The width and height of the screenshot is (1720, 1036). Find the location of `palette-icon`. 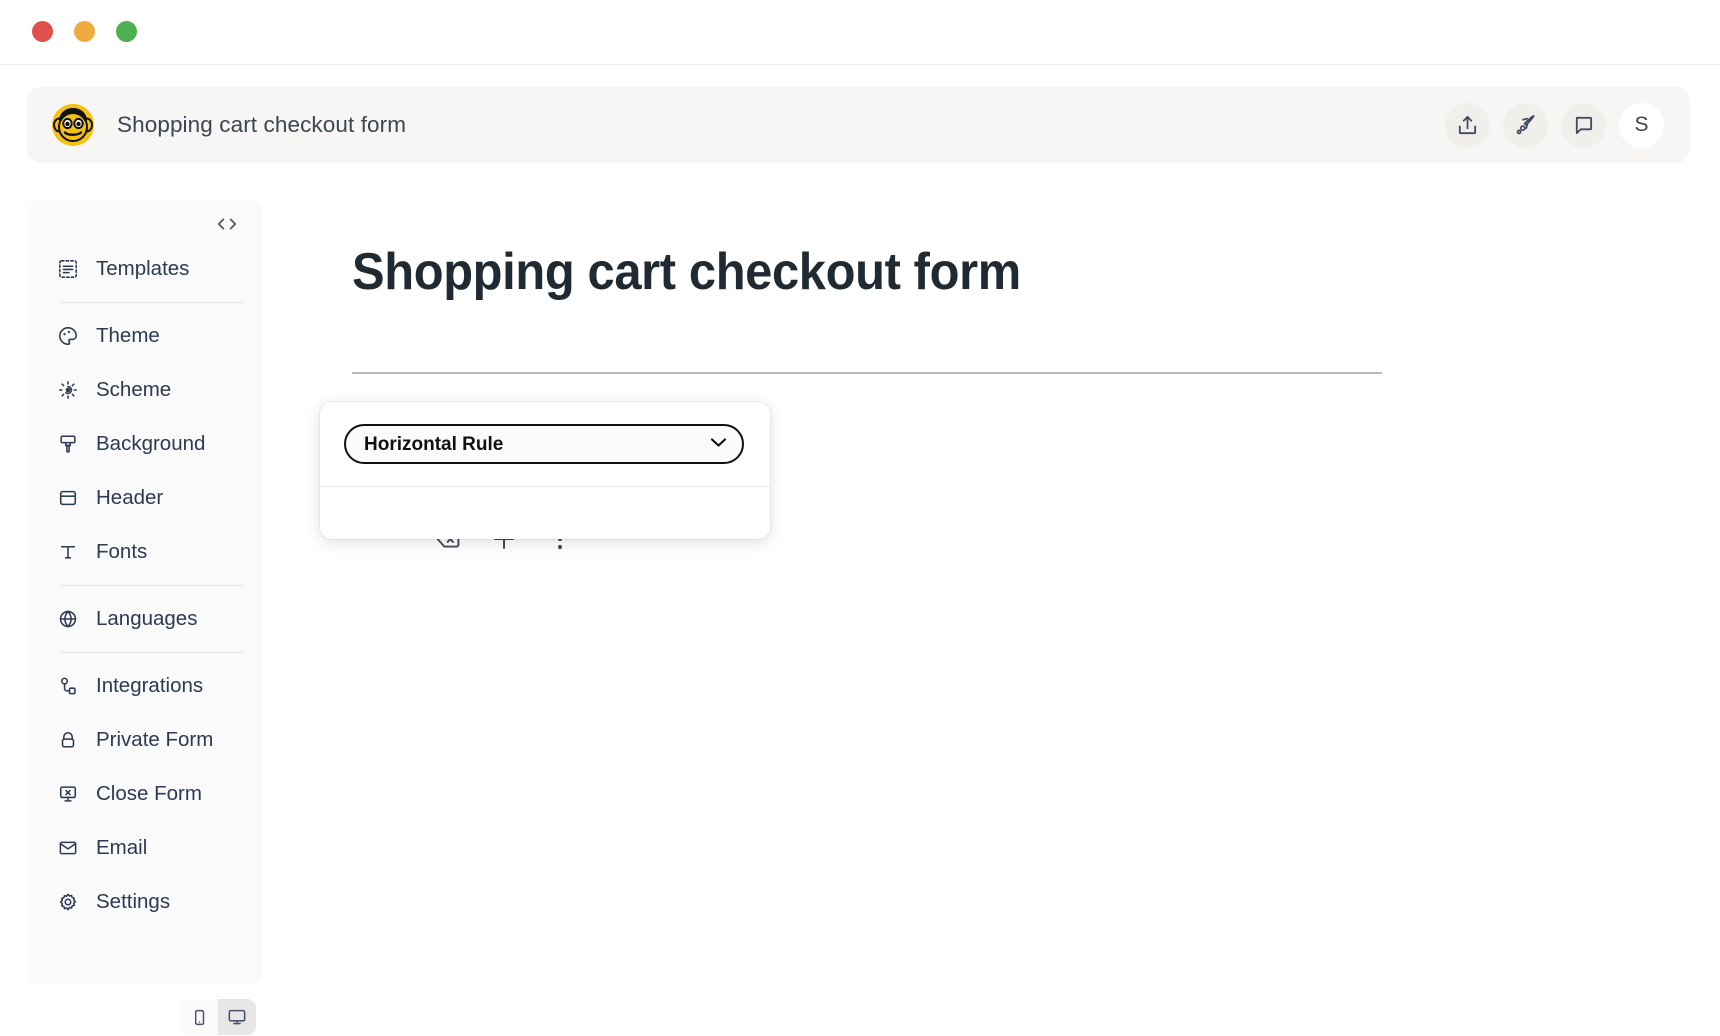

palette-icon is located at coordinates (68, 336).